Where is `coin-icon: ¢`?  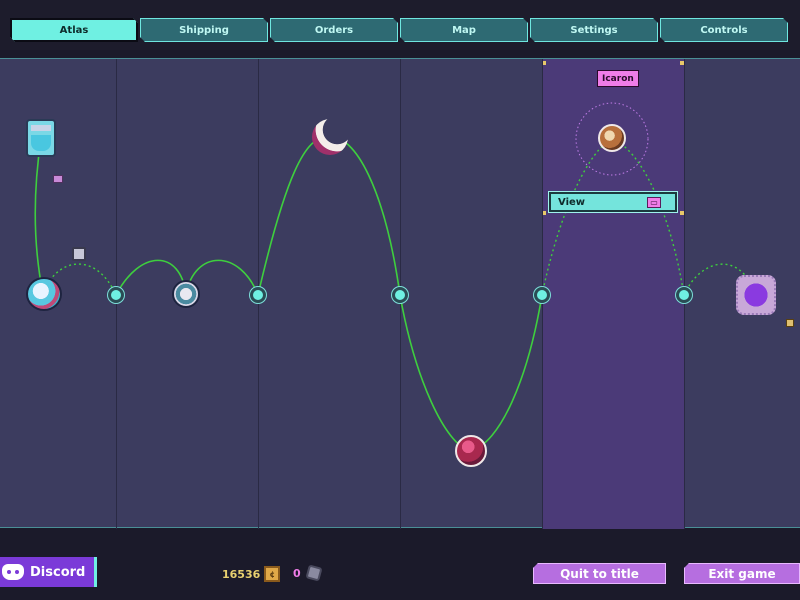
coin-icon: ¢ is located at coordinates (272, 574).